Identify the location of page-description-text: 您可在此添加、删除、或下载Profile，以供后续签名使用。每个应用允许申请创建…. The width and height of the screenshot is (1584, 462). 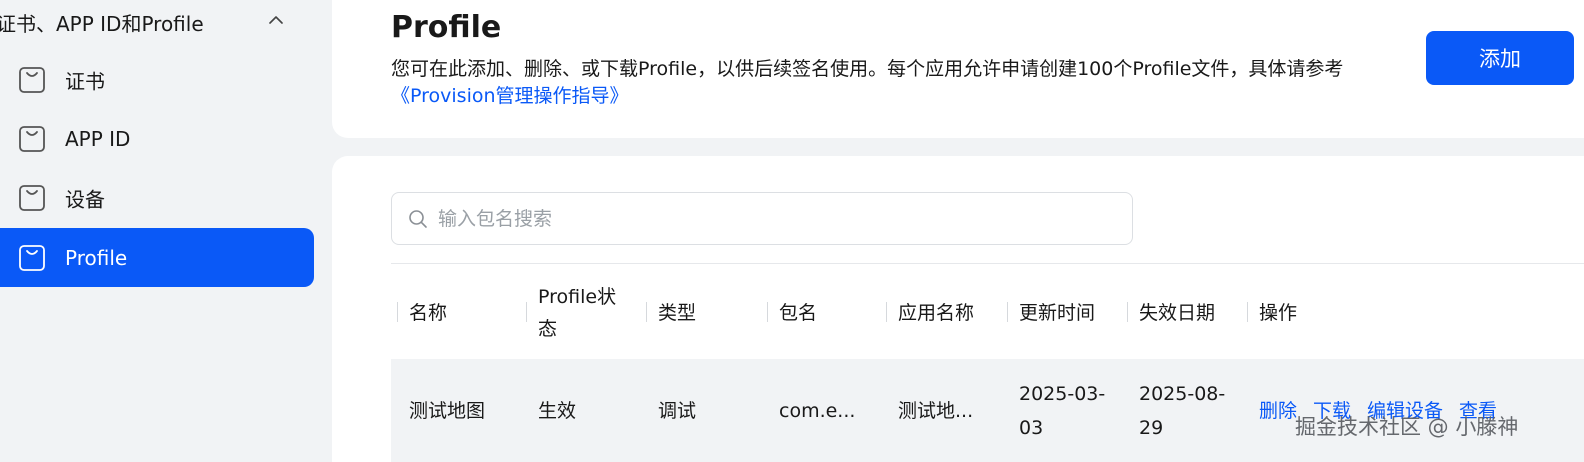
(867, 69).